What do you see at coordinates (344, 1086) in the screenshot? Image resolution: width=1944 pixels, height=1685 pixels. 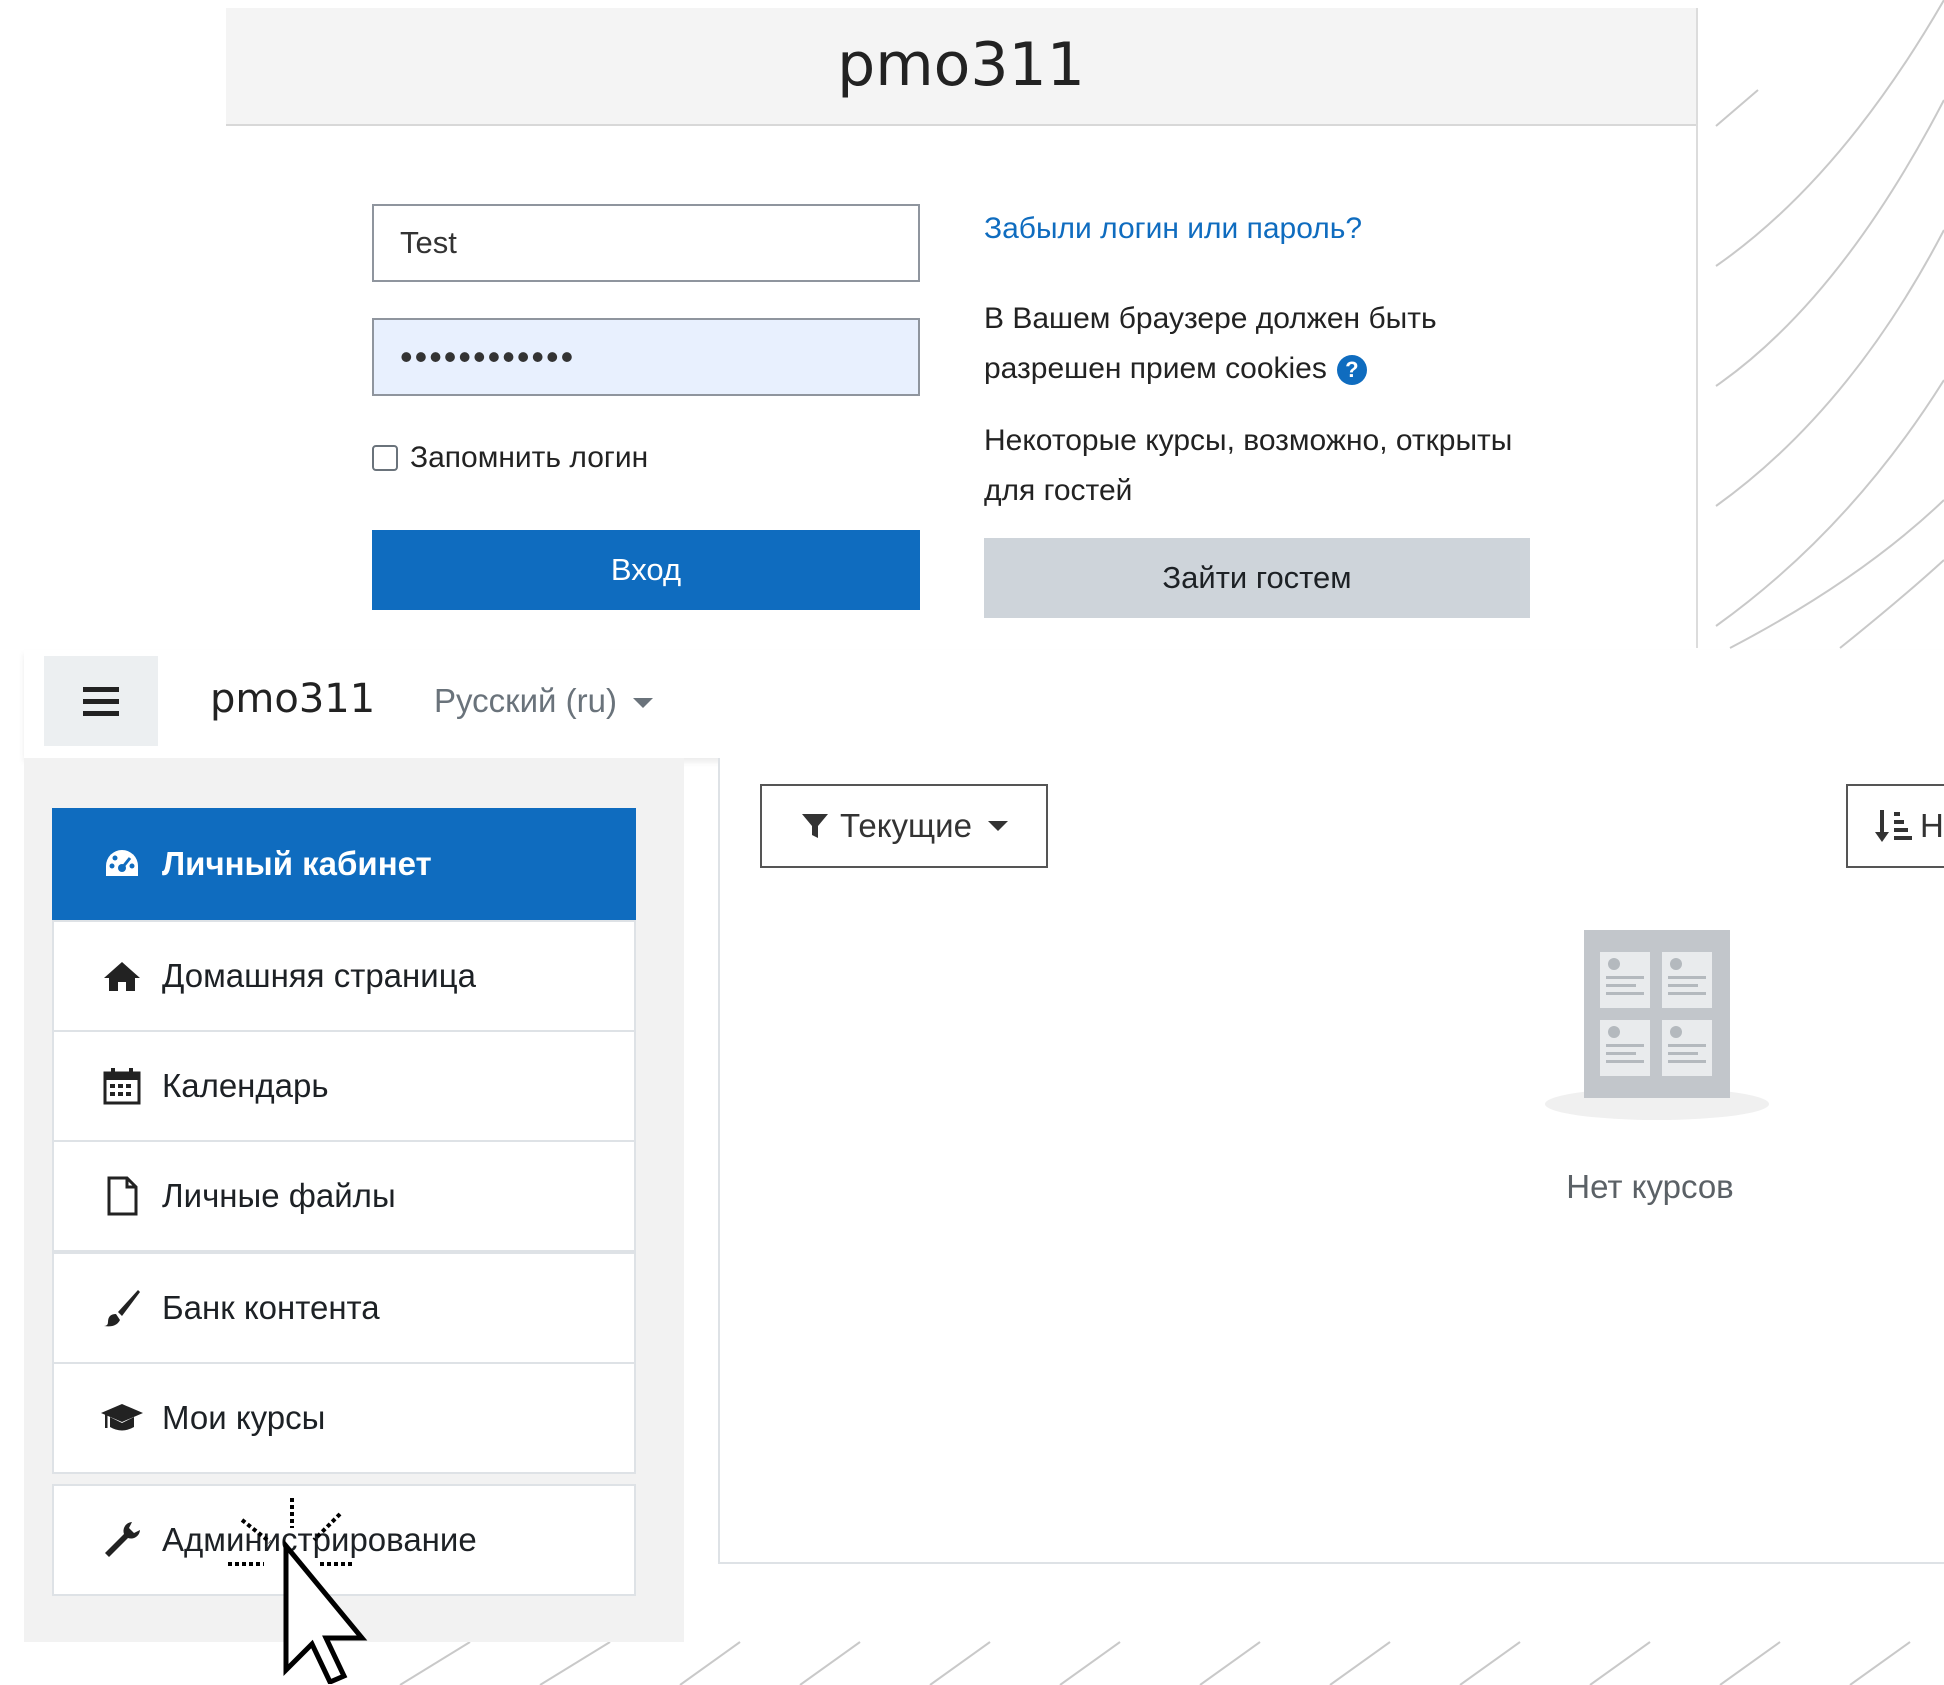 I see `nav-item-calendar: Календарь` at bounding box center [344, 1086].